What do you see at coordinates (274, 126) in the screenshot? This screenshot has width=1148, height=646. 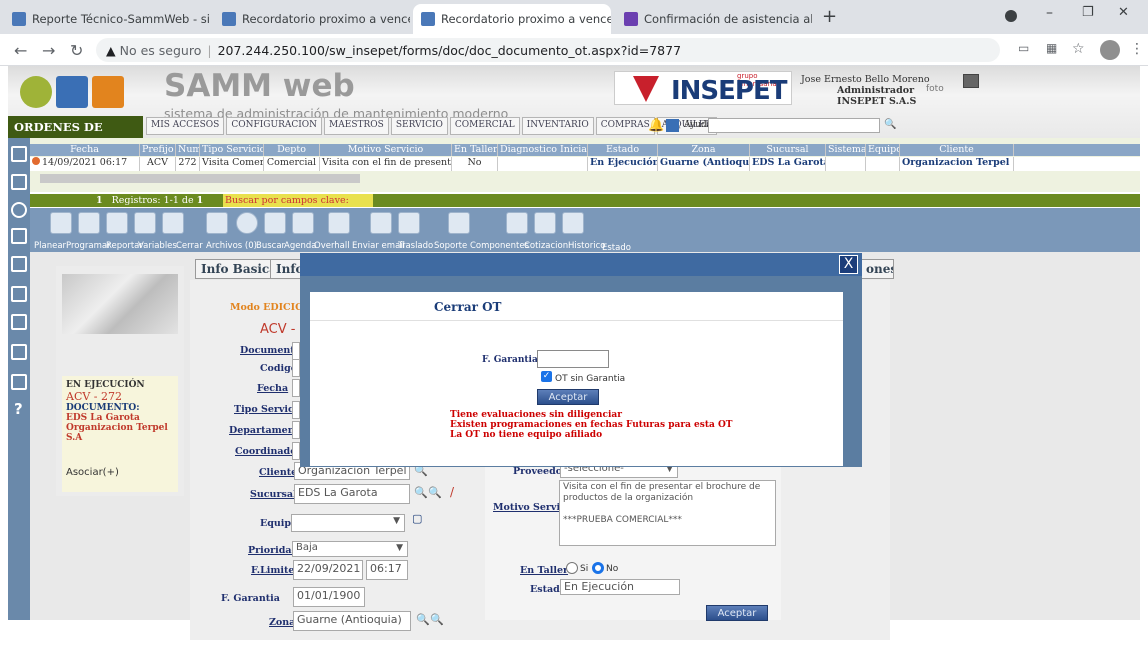 I see `menu-configuracion: CONFIGURACION` at bounding box center [274, 126].